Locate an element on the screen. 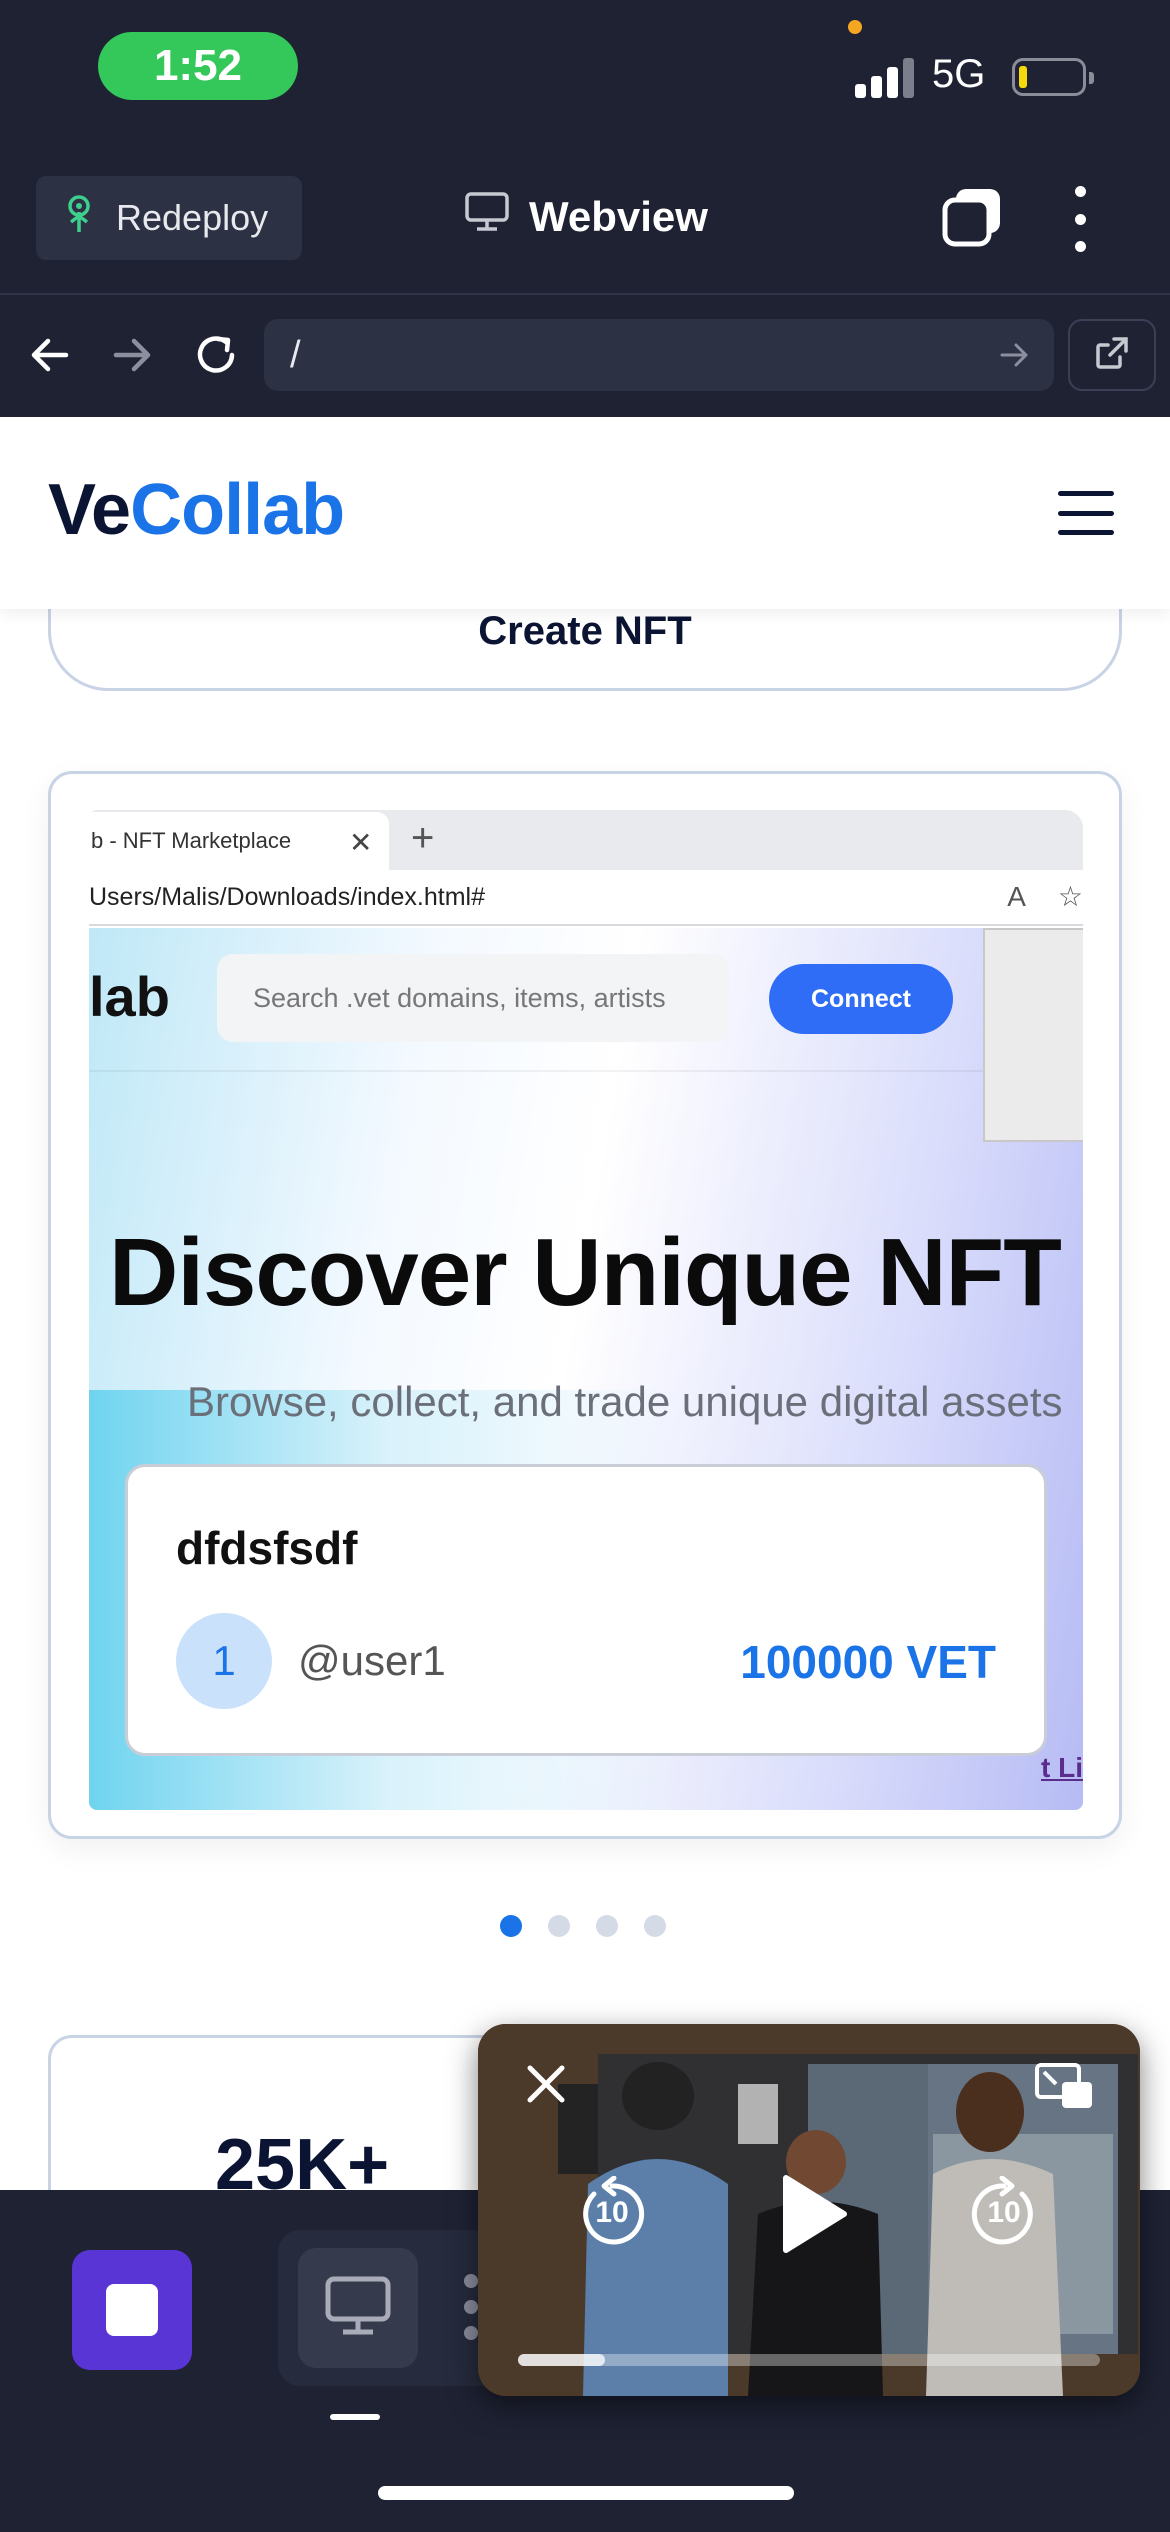  picture-in-picture-video: 10 10 is located at coordinates (809, 2210).